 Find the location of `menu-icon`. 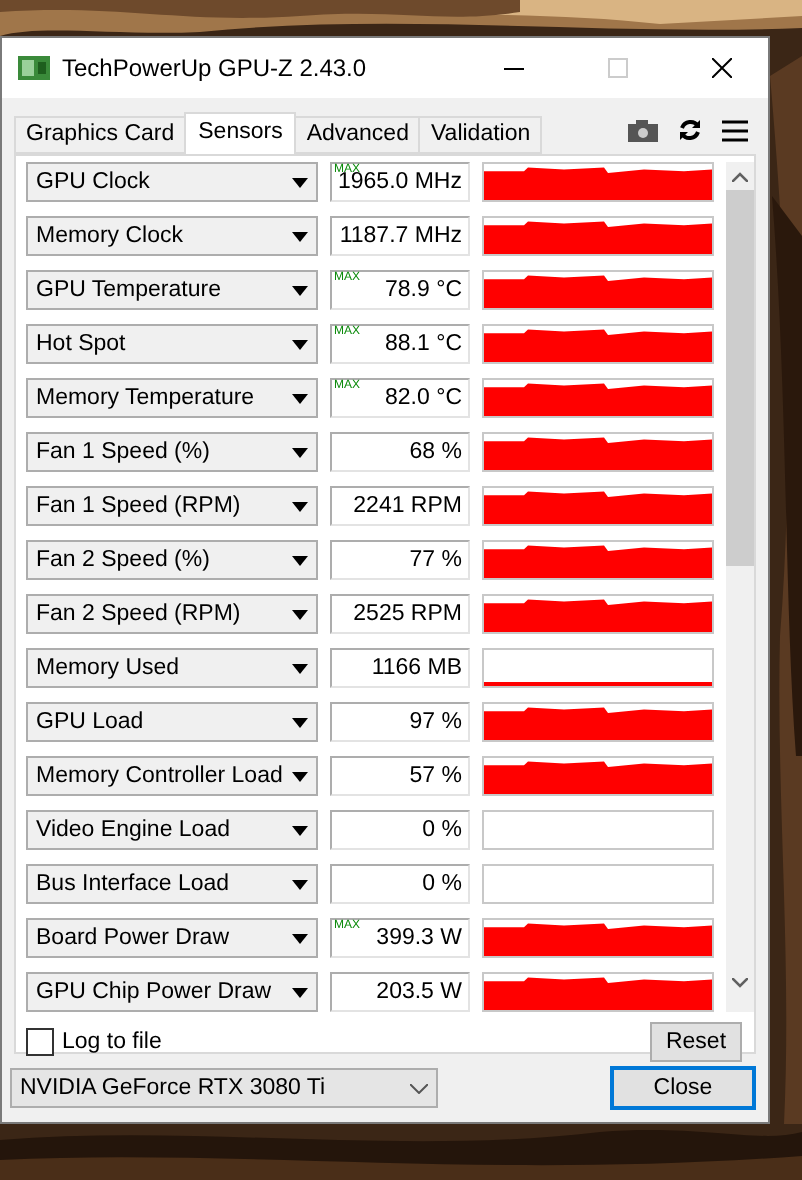

menu-icon is located at coordinates (735, 130).